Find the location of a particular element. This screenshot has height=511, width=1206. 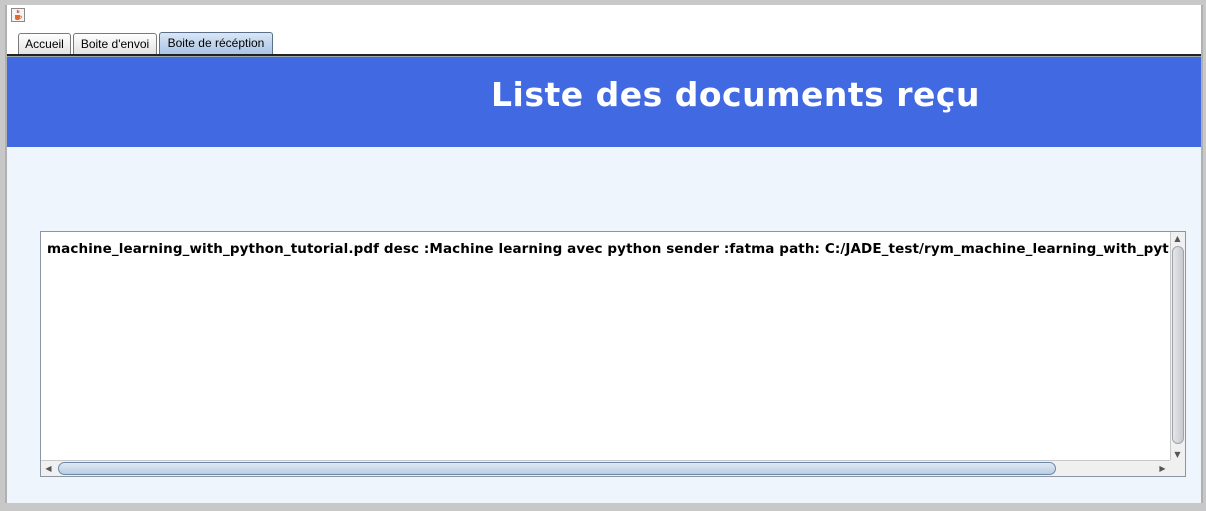

vertical-scroll-thumb is located at coordinates (1178, 345).